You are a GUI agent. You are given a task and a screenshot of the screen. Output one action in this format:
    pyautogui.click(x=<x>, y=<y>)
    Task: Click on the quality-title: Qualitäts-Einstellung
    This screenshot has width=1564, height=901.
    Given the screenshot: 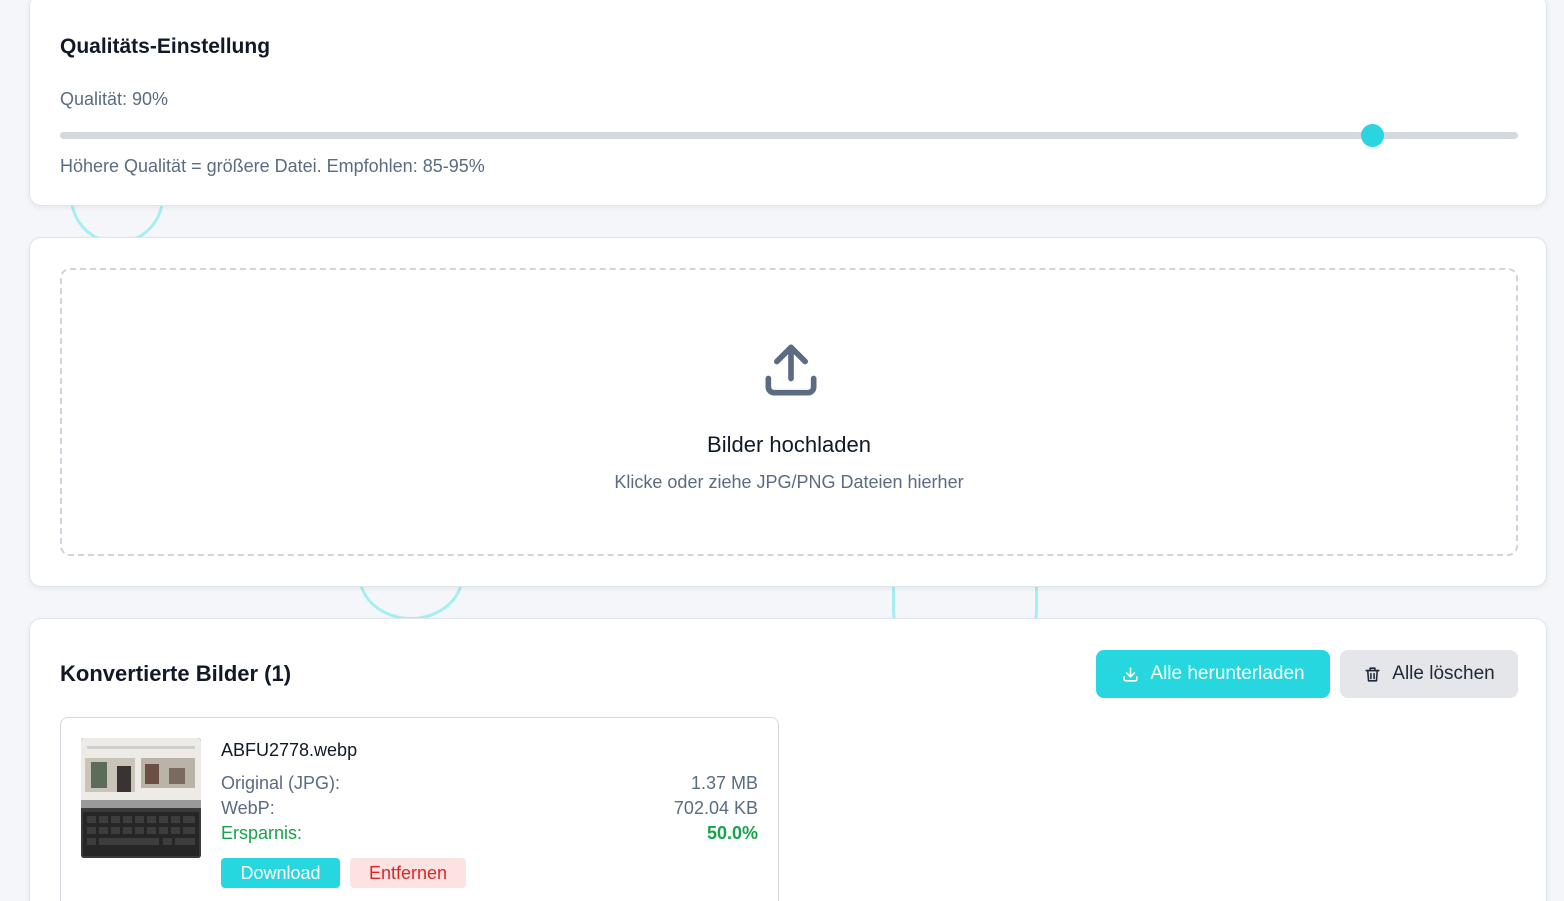 What is the action you would take?
    pyautogui.click(x=165, y=46)
    